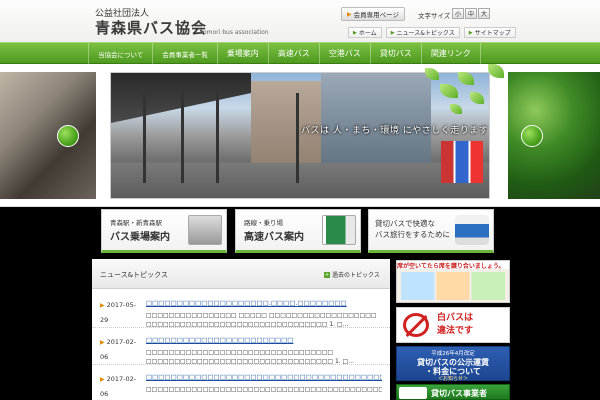 The height and width of the screenshot is (400, 600). Describe the element at coordinates (151, 27) in the screenshot. I see `site-logo-title: 青森県バス協会` at that location.